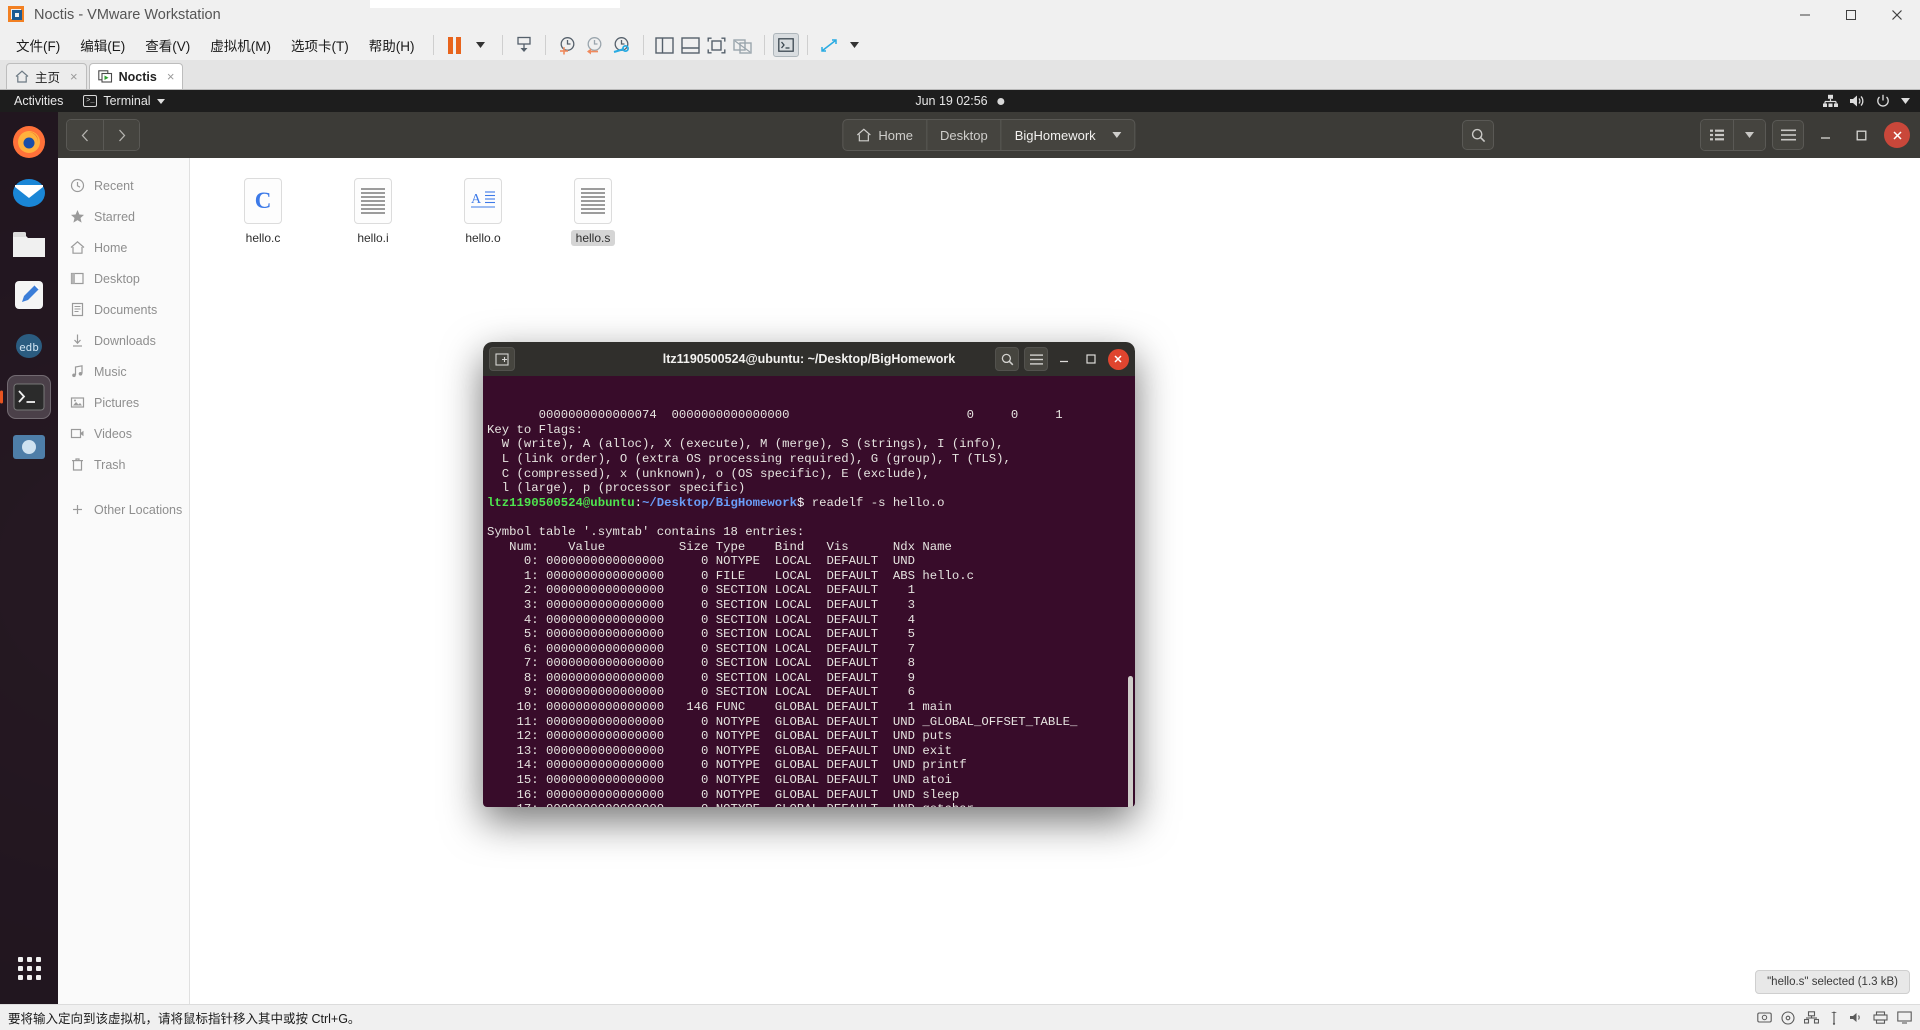  Describe the element at coordinates (785, 45) in the screenshot. I see `console-view-button` at that location.